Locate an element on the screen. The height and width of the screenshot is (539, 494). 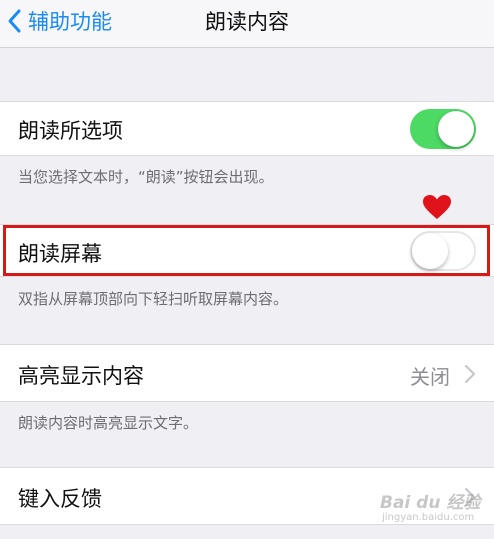
page-title: 朗读内容 is located at coordinates (247, 22).